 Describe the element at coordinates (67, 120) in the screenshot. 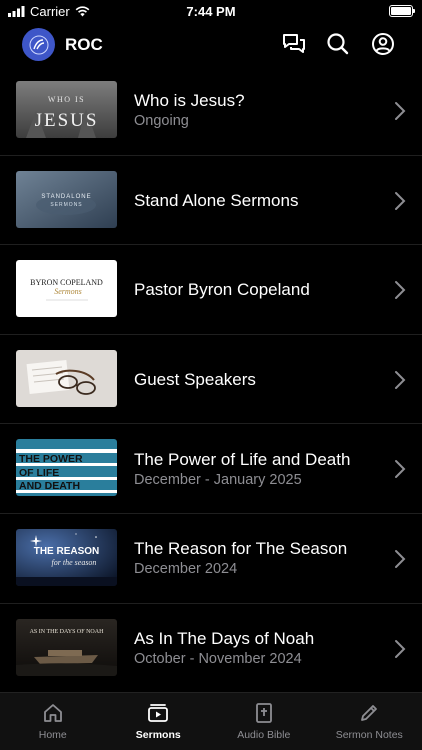

I see `thumb-text: JESUS` at that location.